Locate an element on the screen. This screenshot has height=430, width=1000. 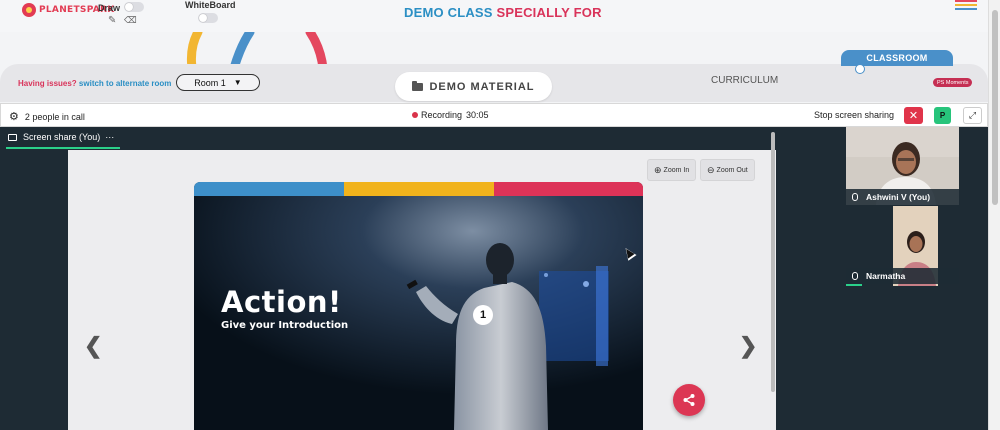
zoom-out-button: ⊖ Zoom Out is located at coordinates (727, 170).